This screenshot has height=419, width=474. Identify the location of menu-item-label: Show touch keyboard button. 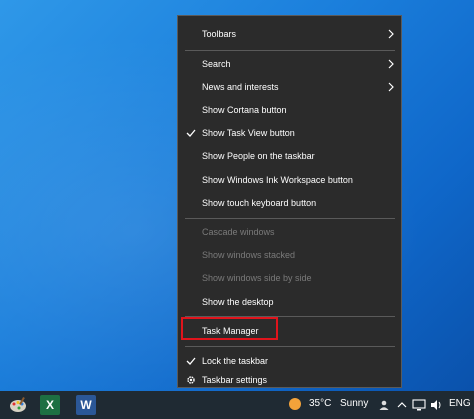
(259, 203).